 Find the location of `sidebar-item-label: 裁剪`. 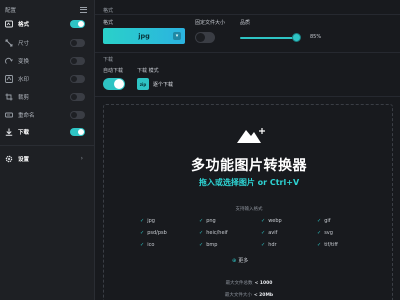

sidebar-item-label: 裁剪 is located at coordinates (24, 97).